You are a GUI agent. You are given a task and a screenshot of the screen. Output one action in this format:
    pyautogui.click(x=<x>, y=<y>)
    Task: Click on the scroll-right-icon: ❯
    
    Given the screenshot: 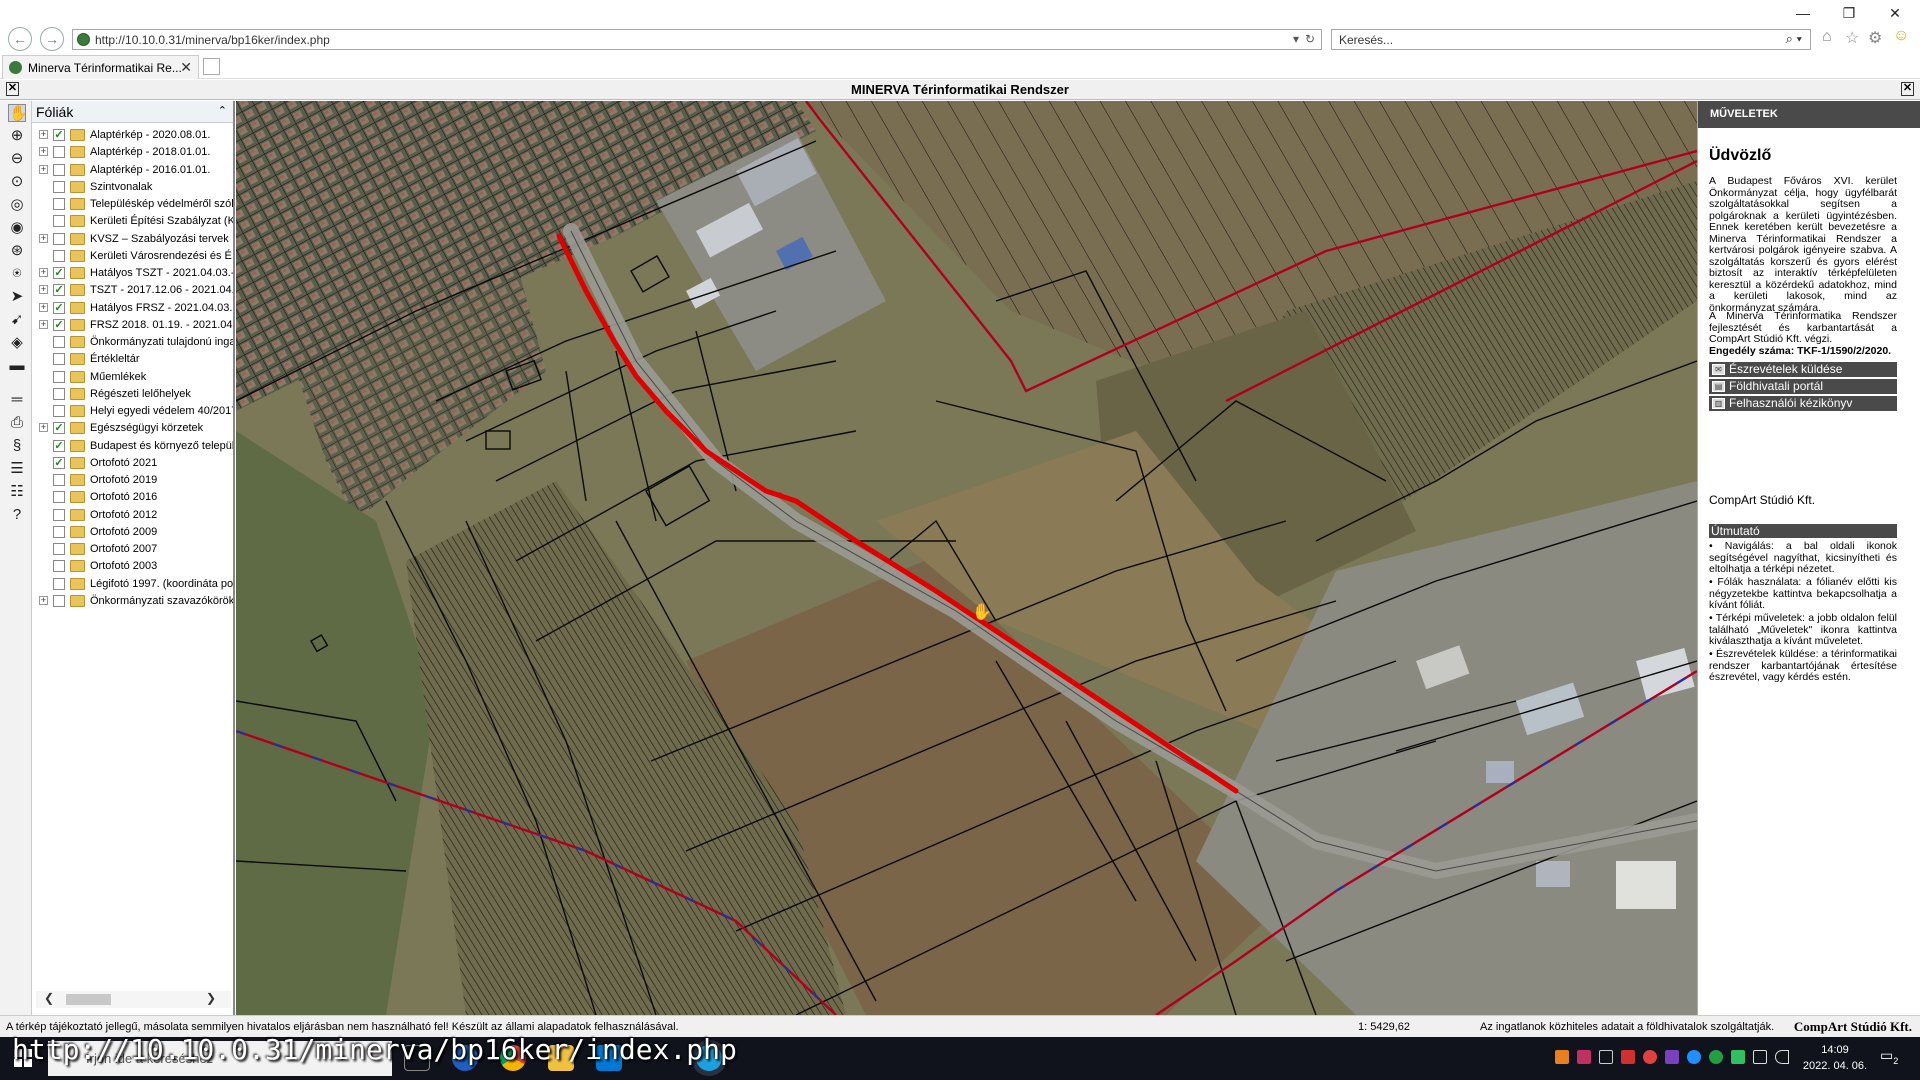 What is the action you would take?
    pyautogui.click(x=211, y=998)
    